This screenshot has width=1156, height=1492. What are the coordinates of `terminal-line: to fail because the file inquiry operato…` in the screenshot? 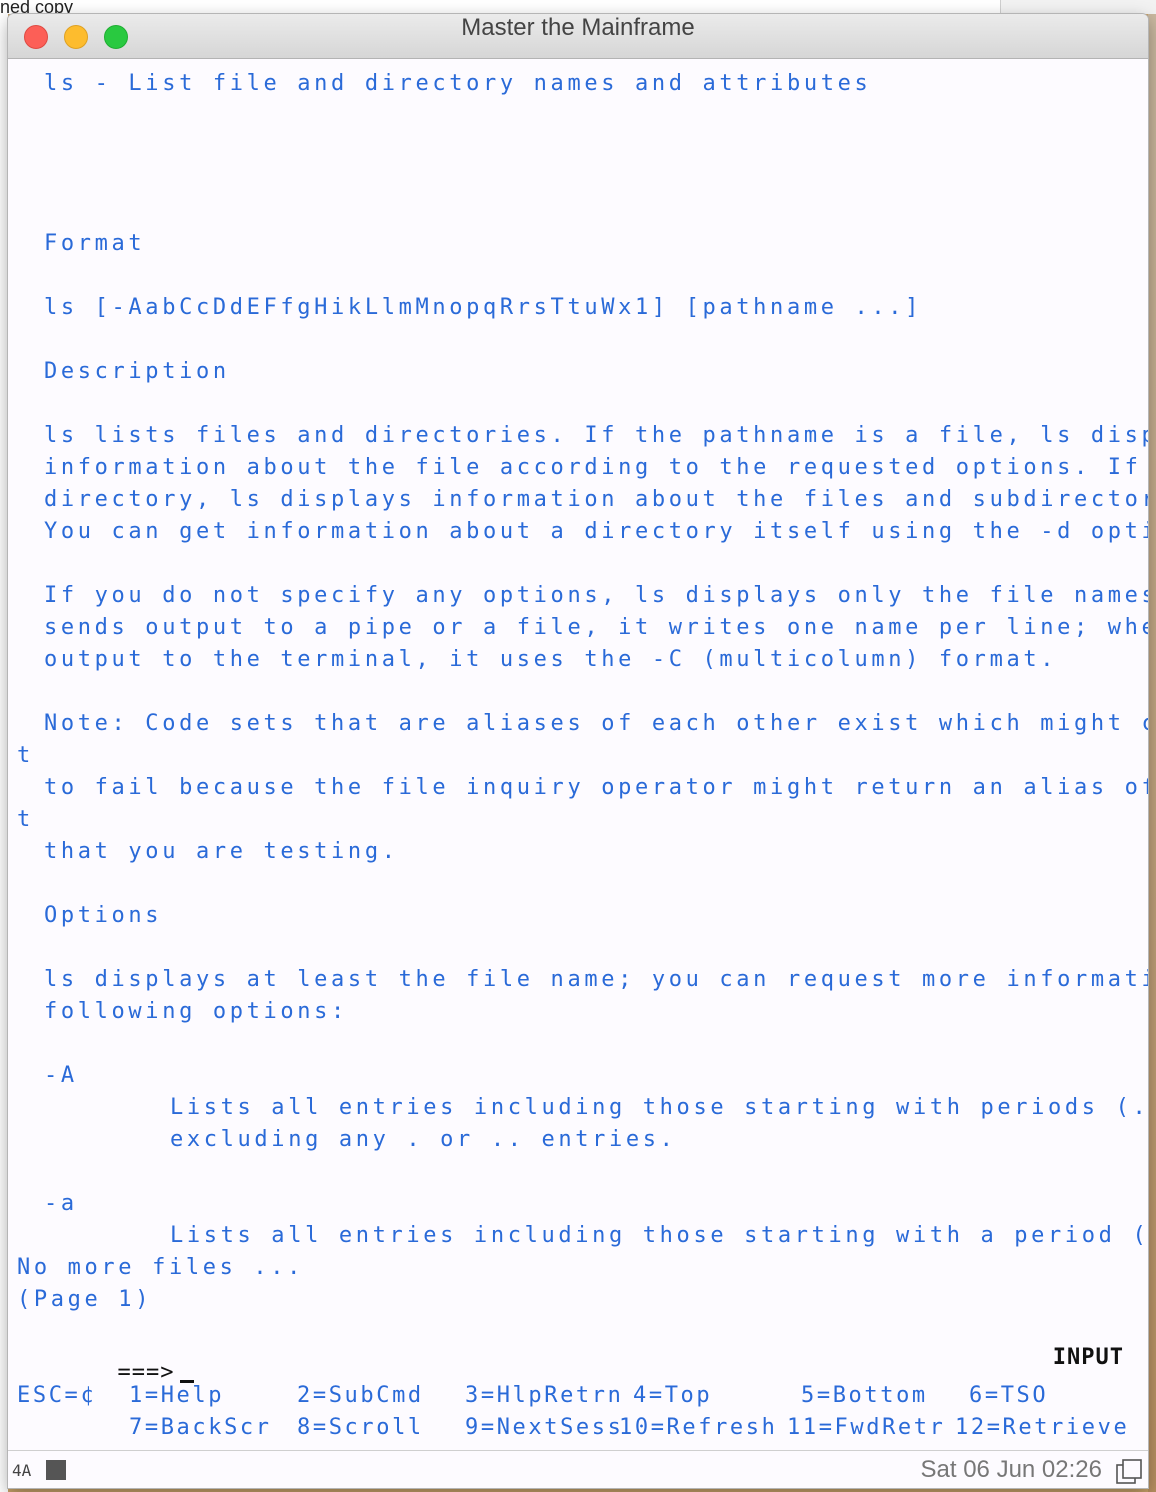 It's located at (596, 787).